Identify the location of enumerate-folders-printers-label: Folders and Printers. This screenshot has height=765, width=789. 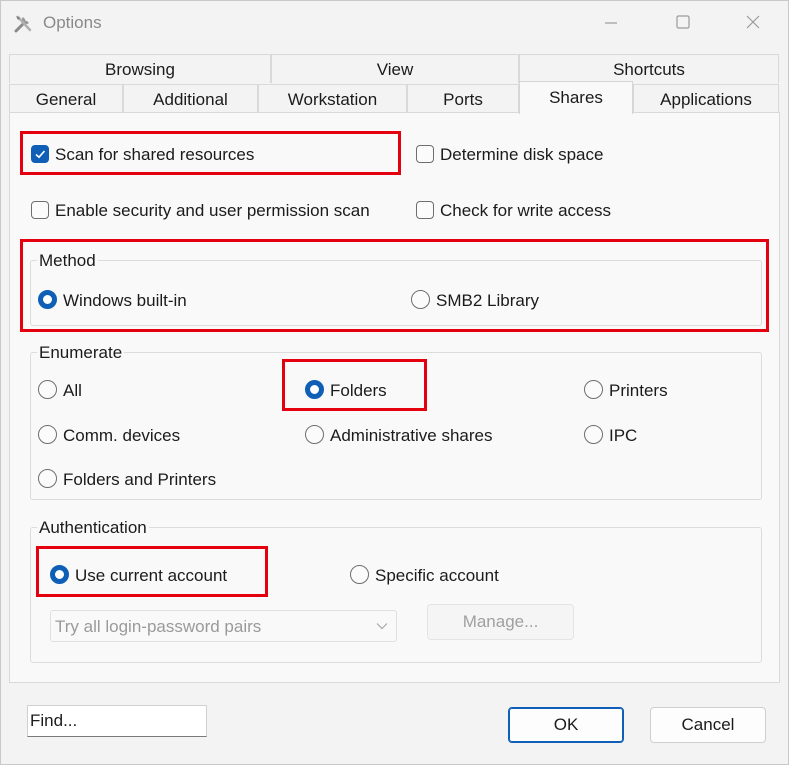
(140, 479).